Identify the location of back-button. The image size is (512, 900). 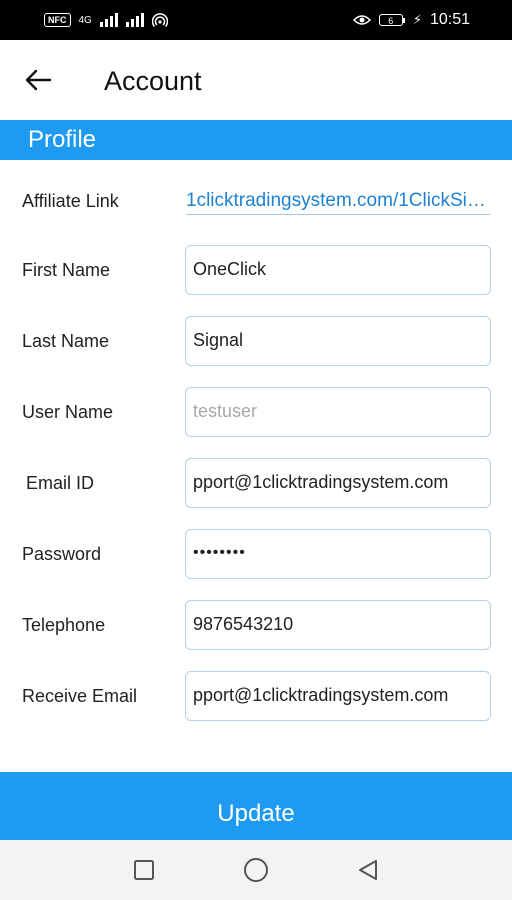
(38, 80).